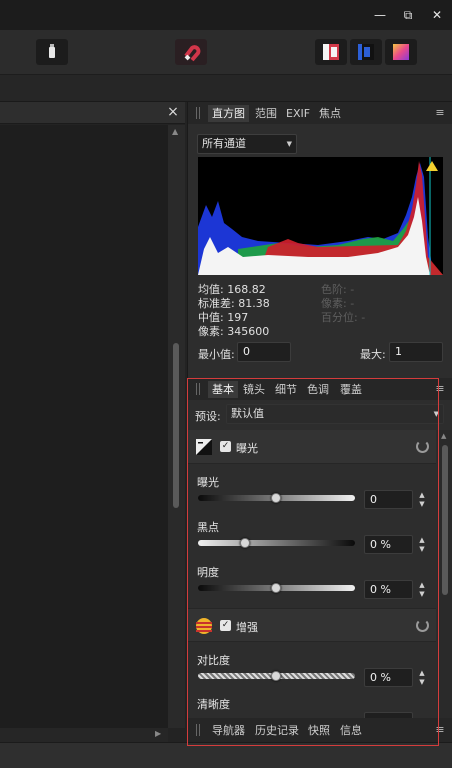 This screenshot has height=768, width=452. Describe the element at coordinates (330, 113) in the screenshot. I see `tab-focus: 焦点` at that location.